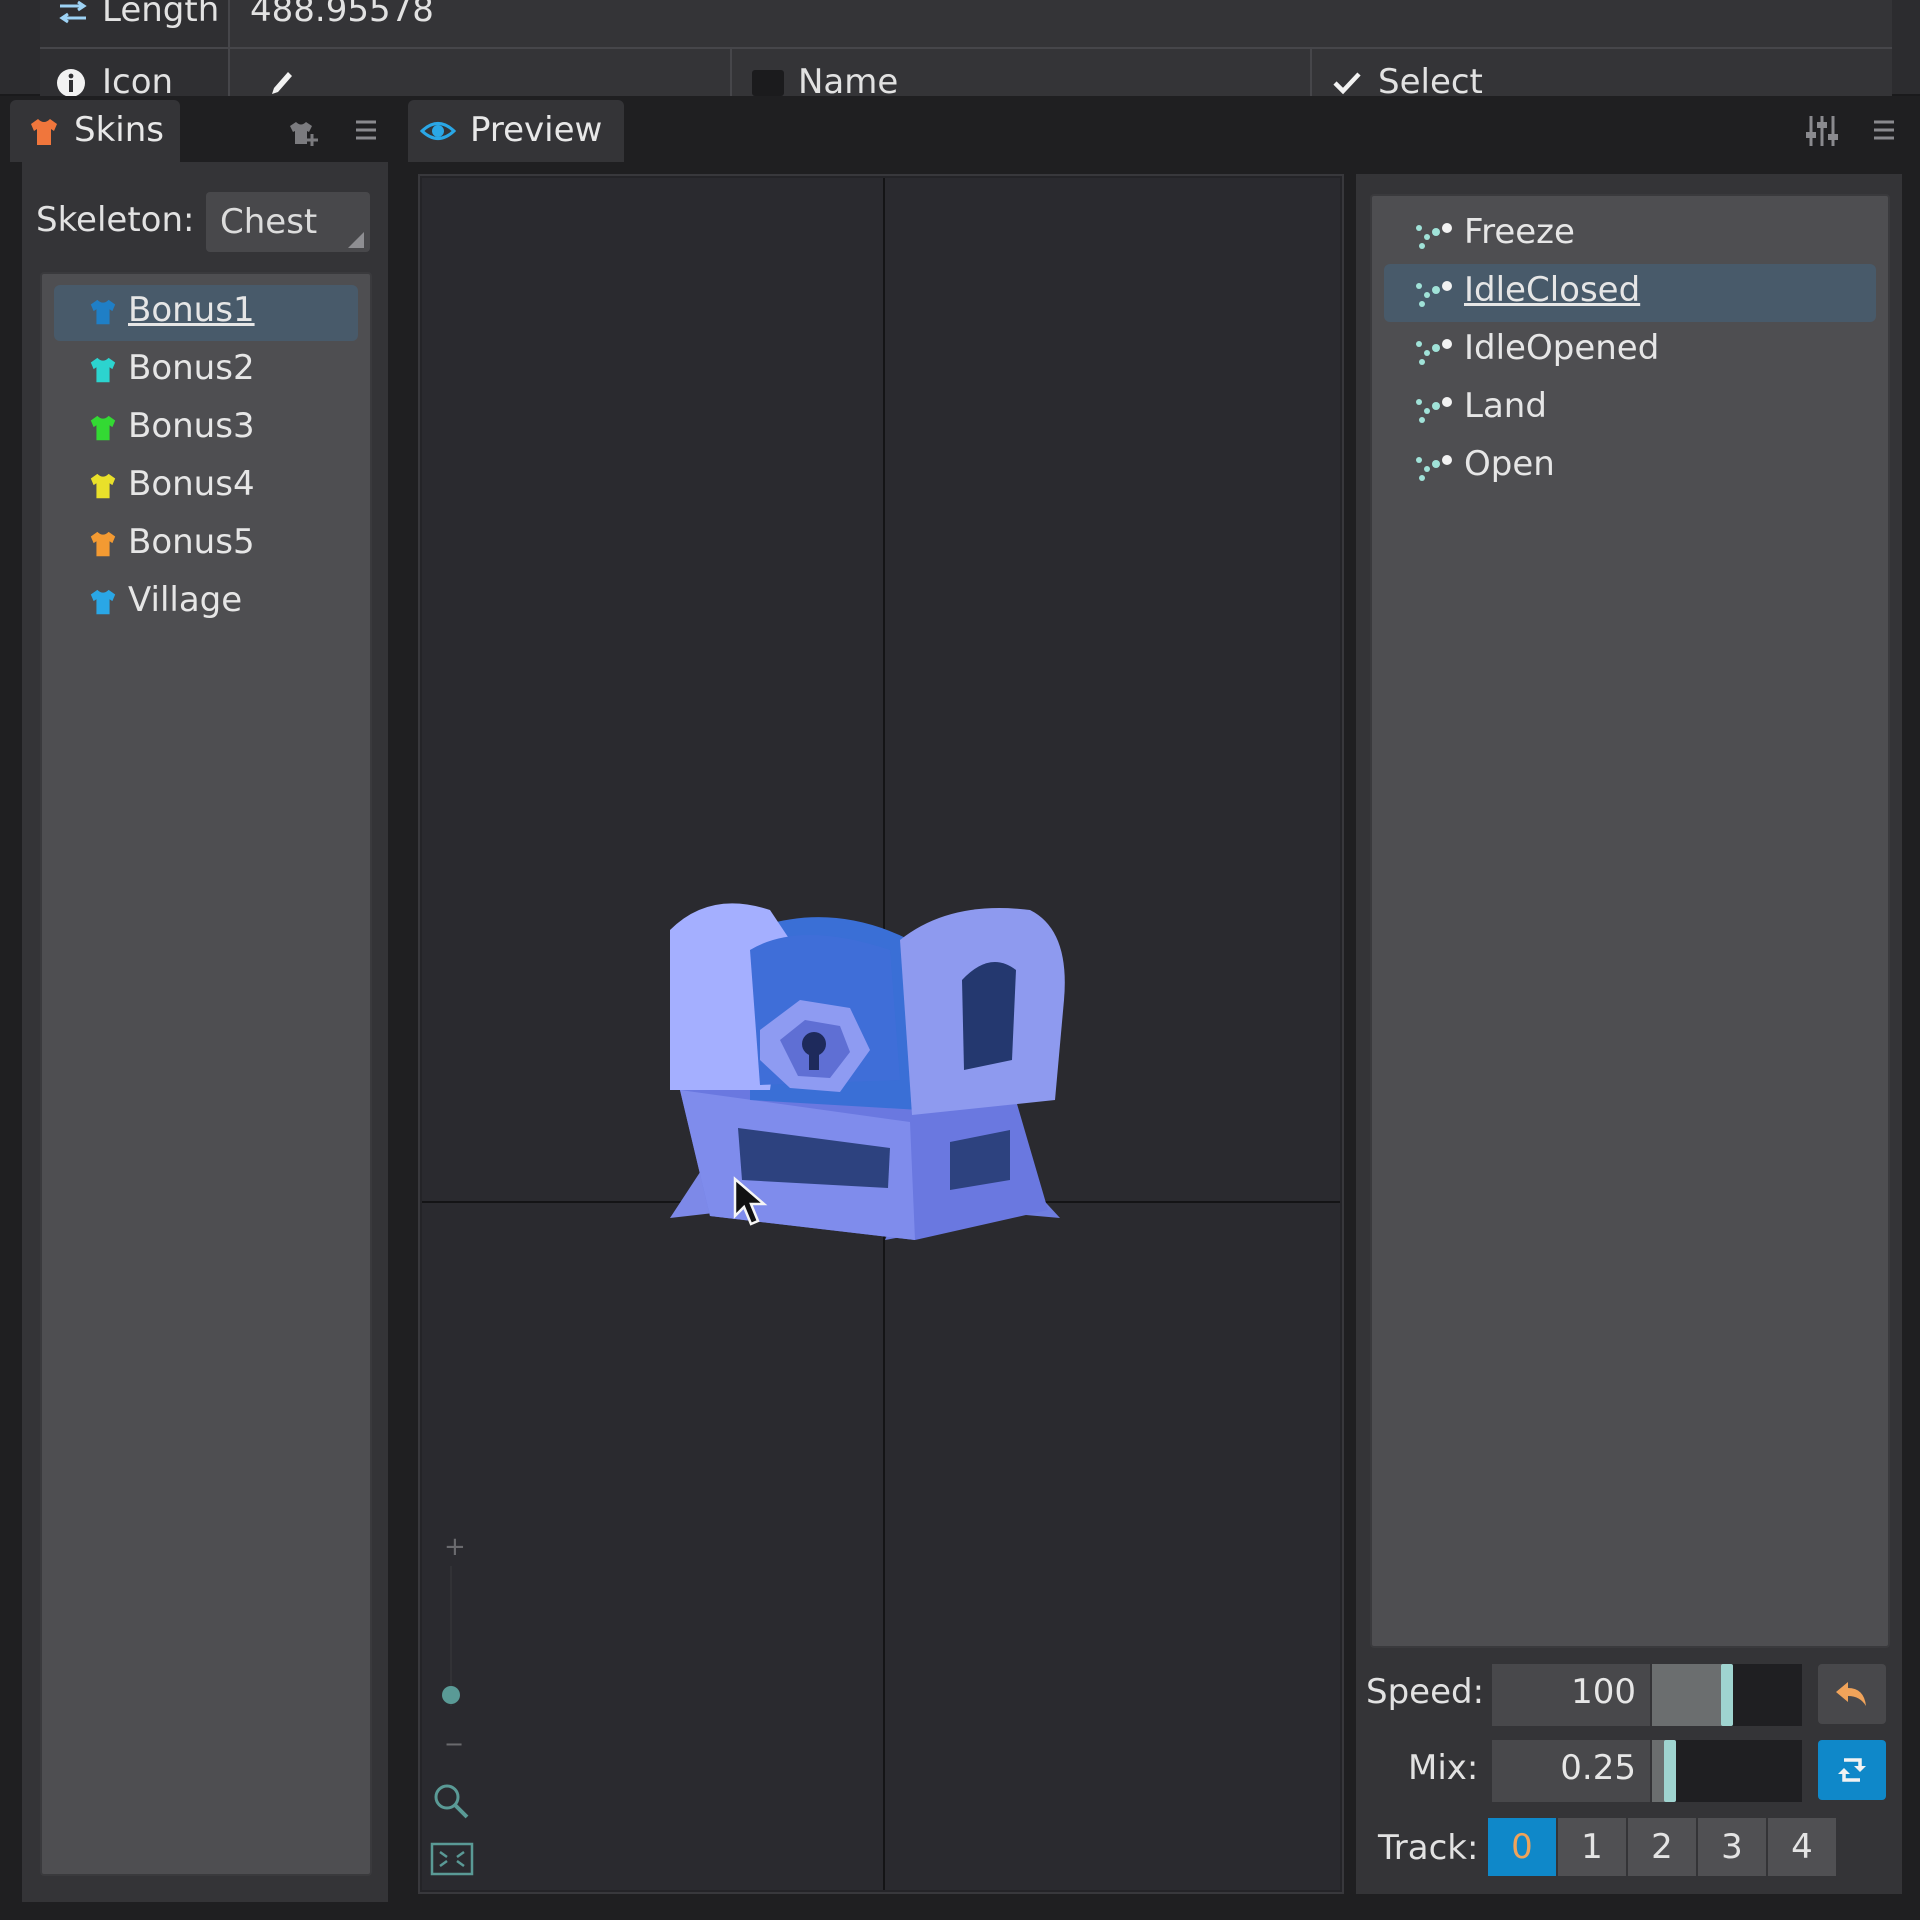 The width and height of the screenshot is (1920, 1920). Describe the element at coordinates (282, 83) in the screenshot. I see `pencil-icon` at that location.